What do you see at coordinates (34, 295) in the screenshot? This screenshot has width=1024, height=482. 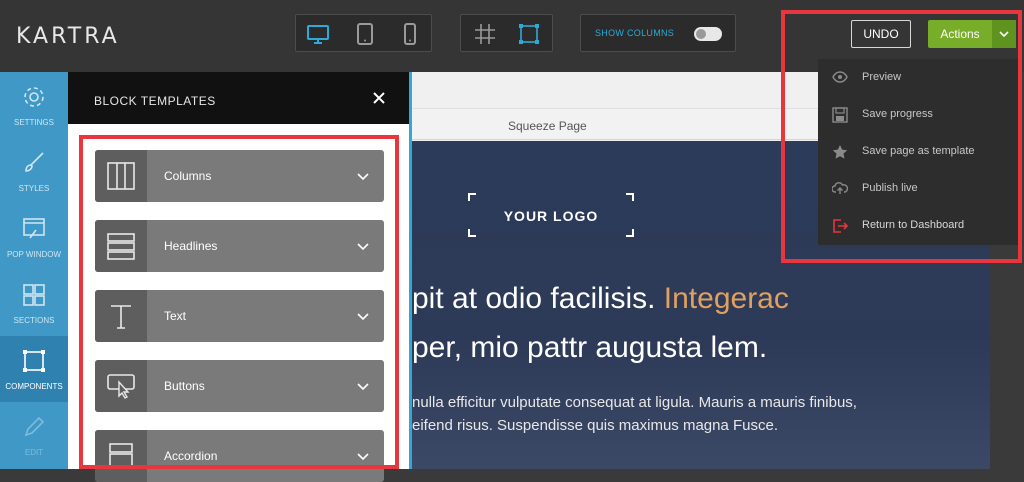 I see `sections-icon` at bounding box center [34, 295].